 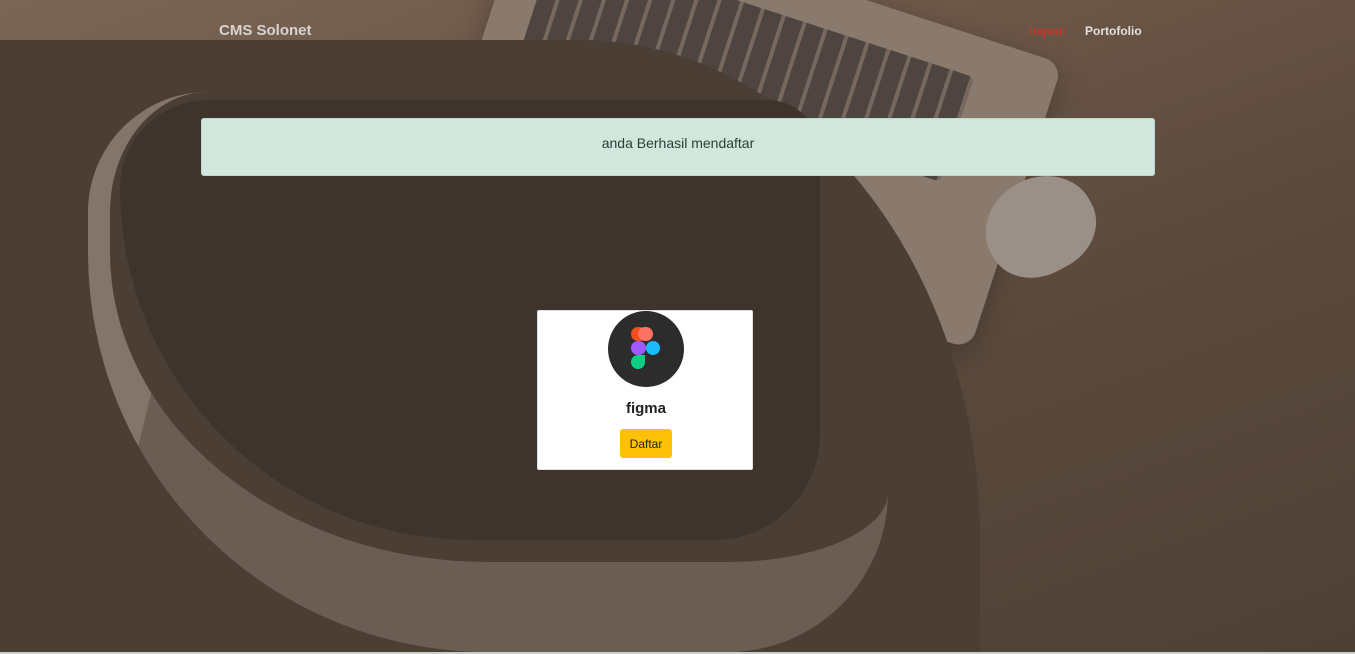 What do you see at coordinates (645, 390) in the screenshot?
I see `course-card: figma Daftar` at bounding box center [645, 390].